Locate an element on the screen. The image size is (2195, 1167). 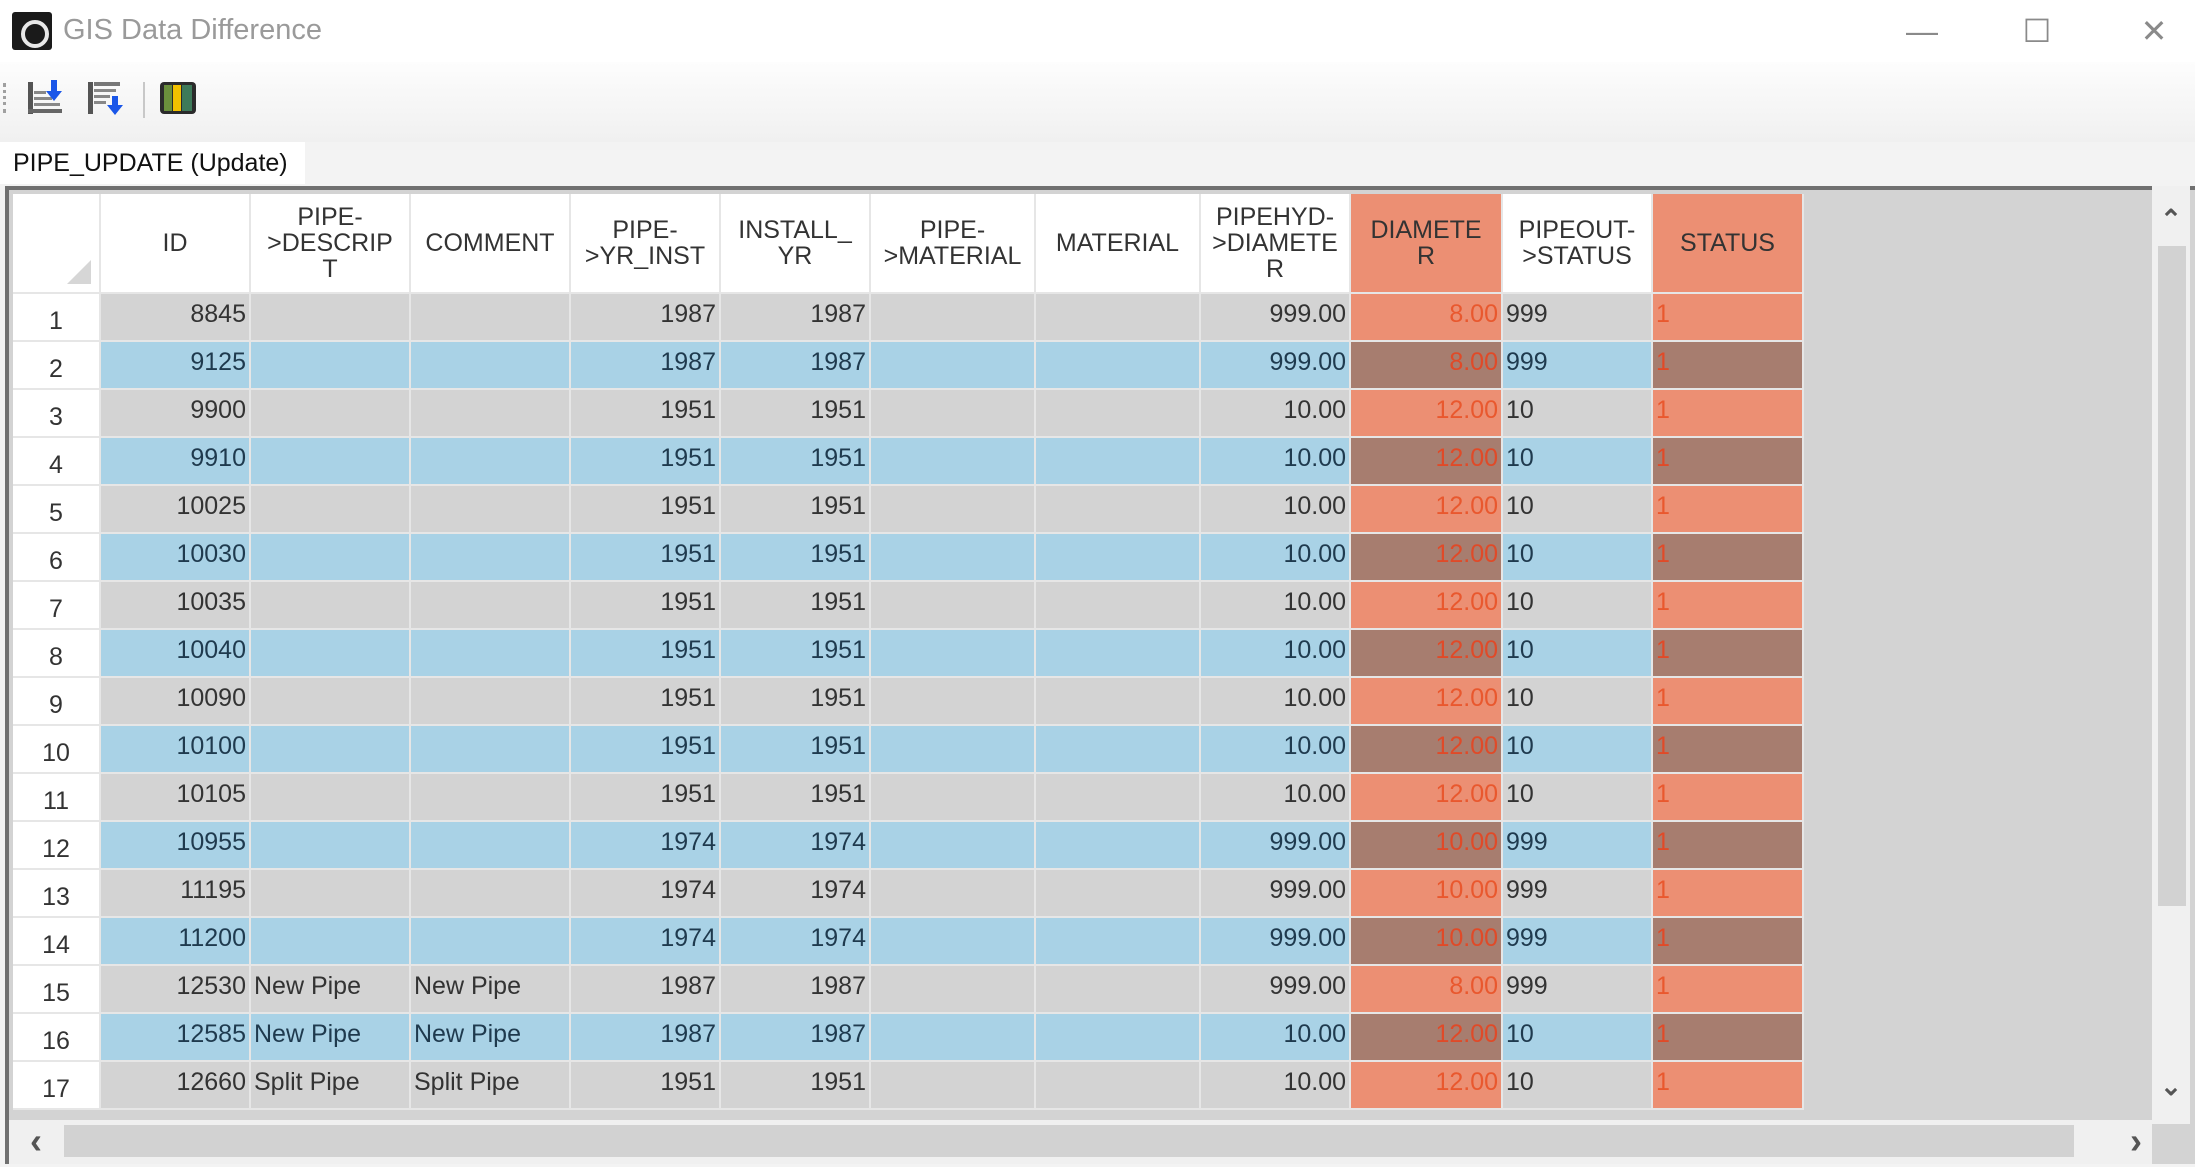
row-header: 12 is located at coordinates (57, 845).